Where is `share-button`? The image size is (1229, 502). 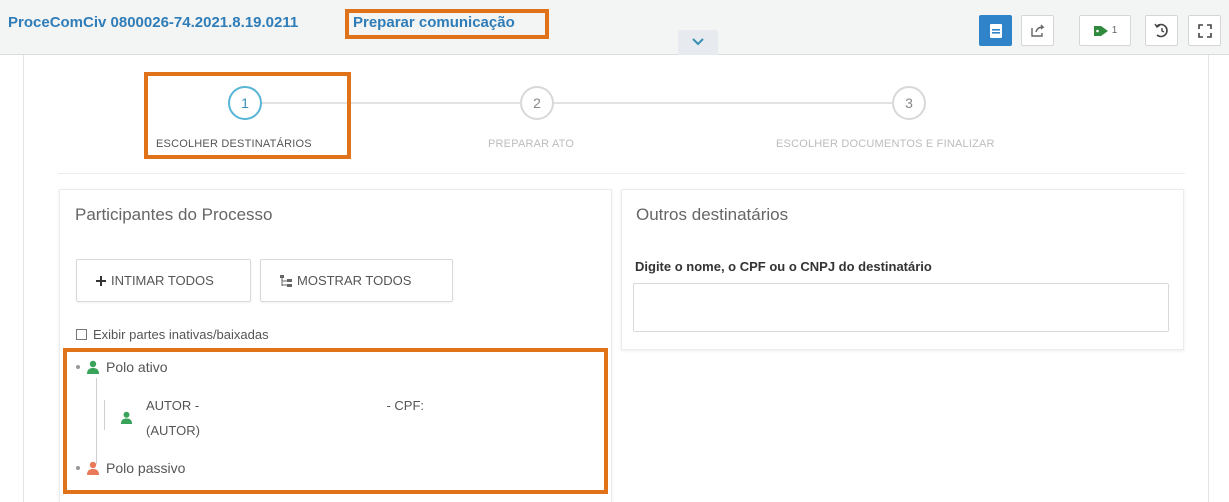 share-button is located at coordinates (1037, 30).